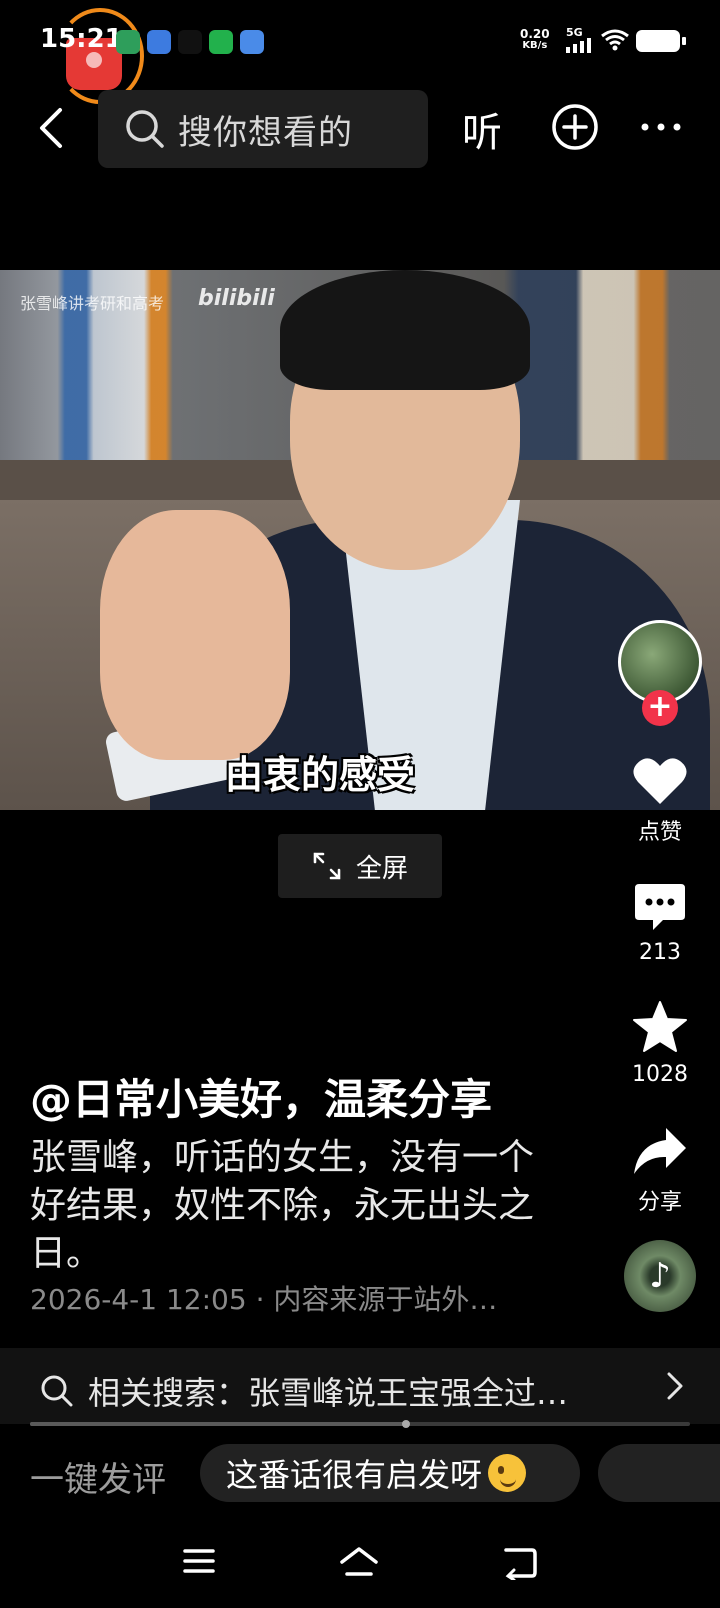 The image size is (720, 1608). What do you see at coordinates (661, 127) in the screenshot?
I see `more-icon` at bounding box center [661, 127].